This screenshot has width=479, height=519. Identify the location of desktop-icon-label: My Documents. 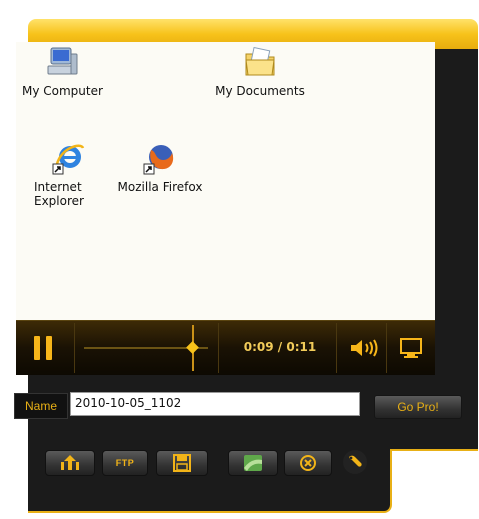
(260, 91).